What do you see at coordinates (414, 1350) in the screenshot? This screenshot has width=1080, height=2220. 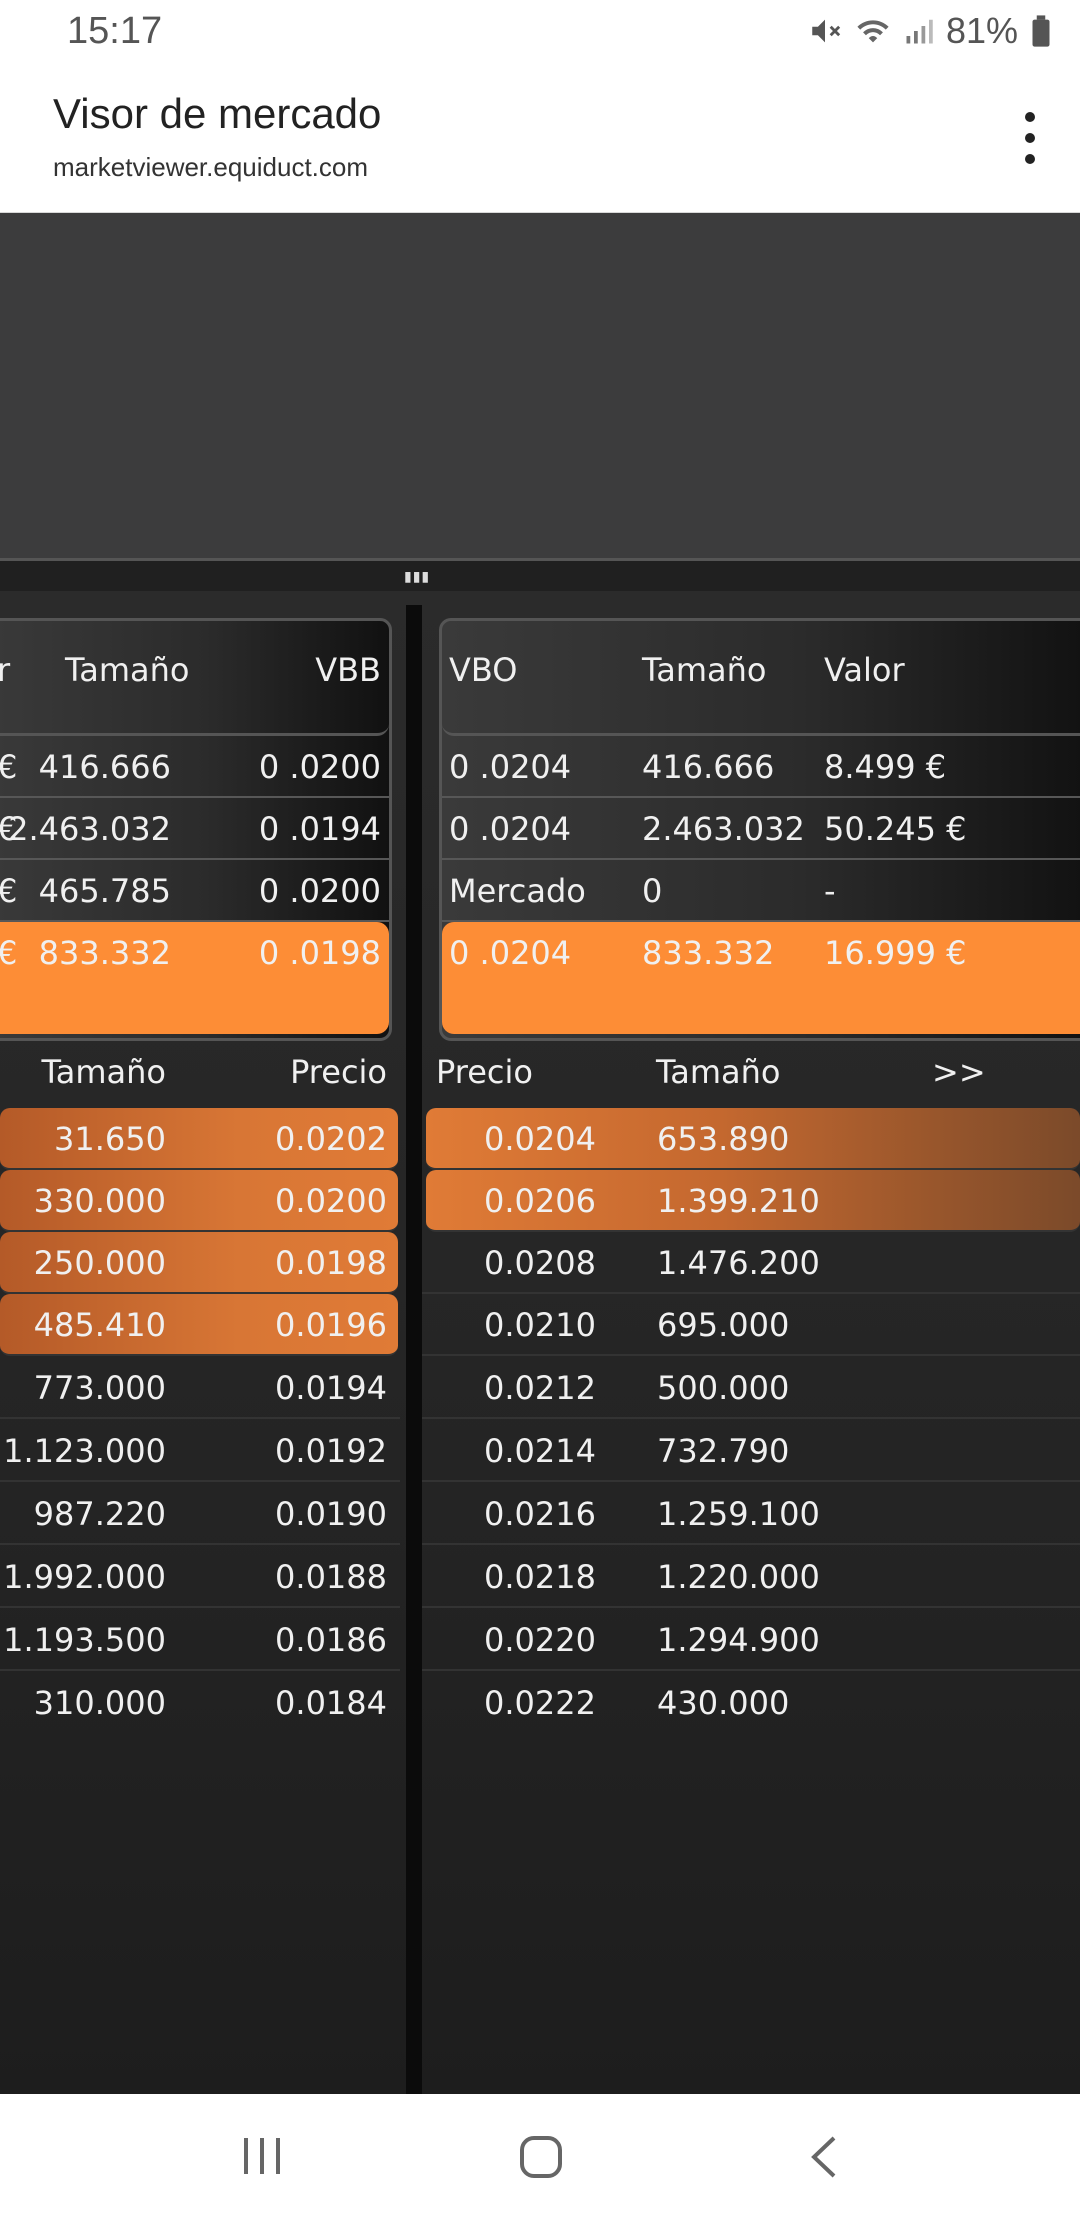 I see `column-divider` at bounding box center [414, 1350].